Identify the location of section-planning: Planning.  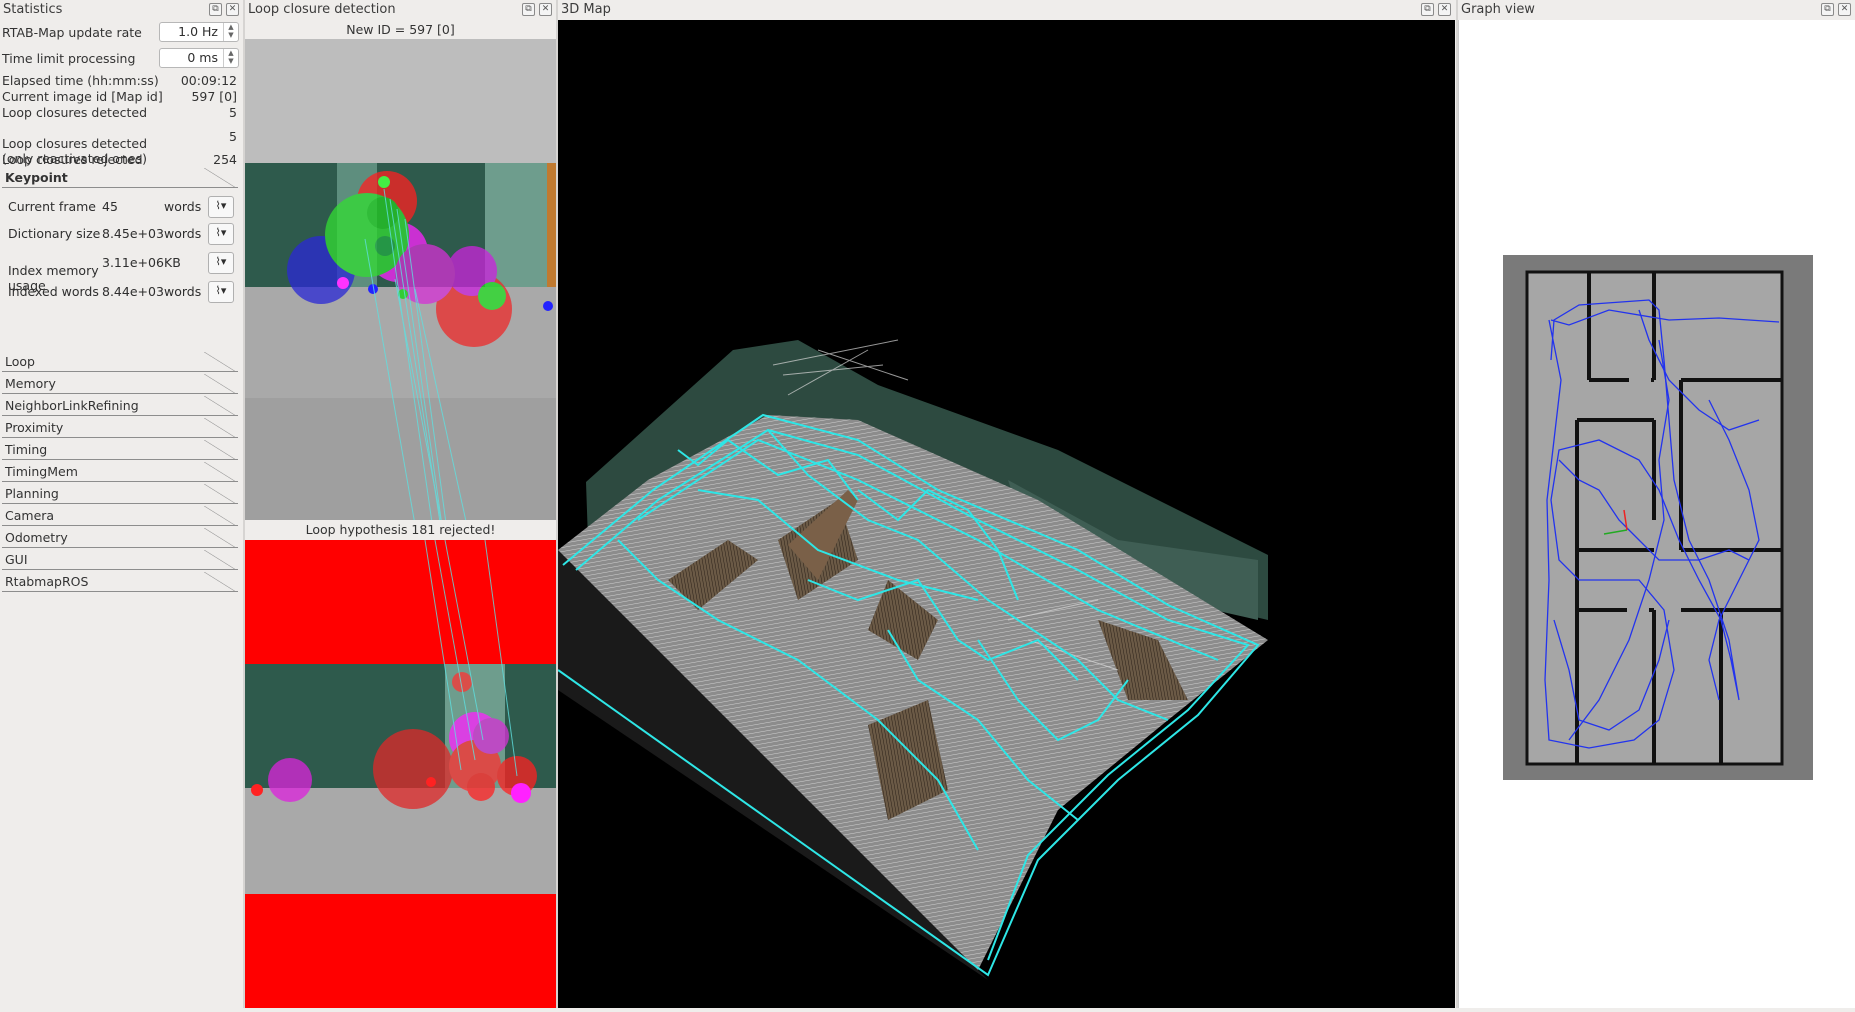
(120, 494).